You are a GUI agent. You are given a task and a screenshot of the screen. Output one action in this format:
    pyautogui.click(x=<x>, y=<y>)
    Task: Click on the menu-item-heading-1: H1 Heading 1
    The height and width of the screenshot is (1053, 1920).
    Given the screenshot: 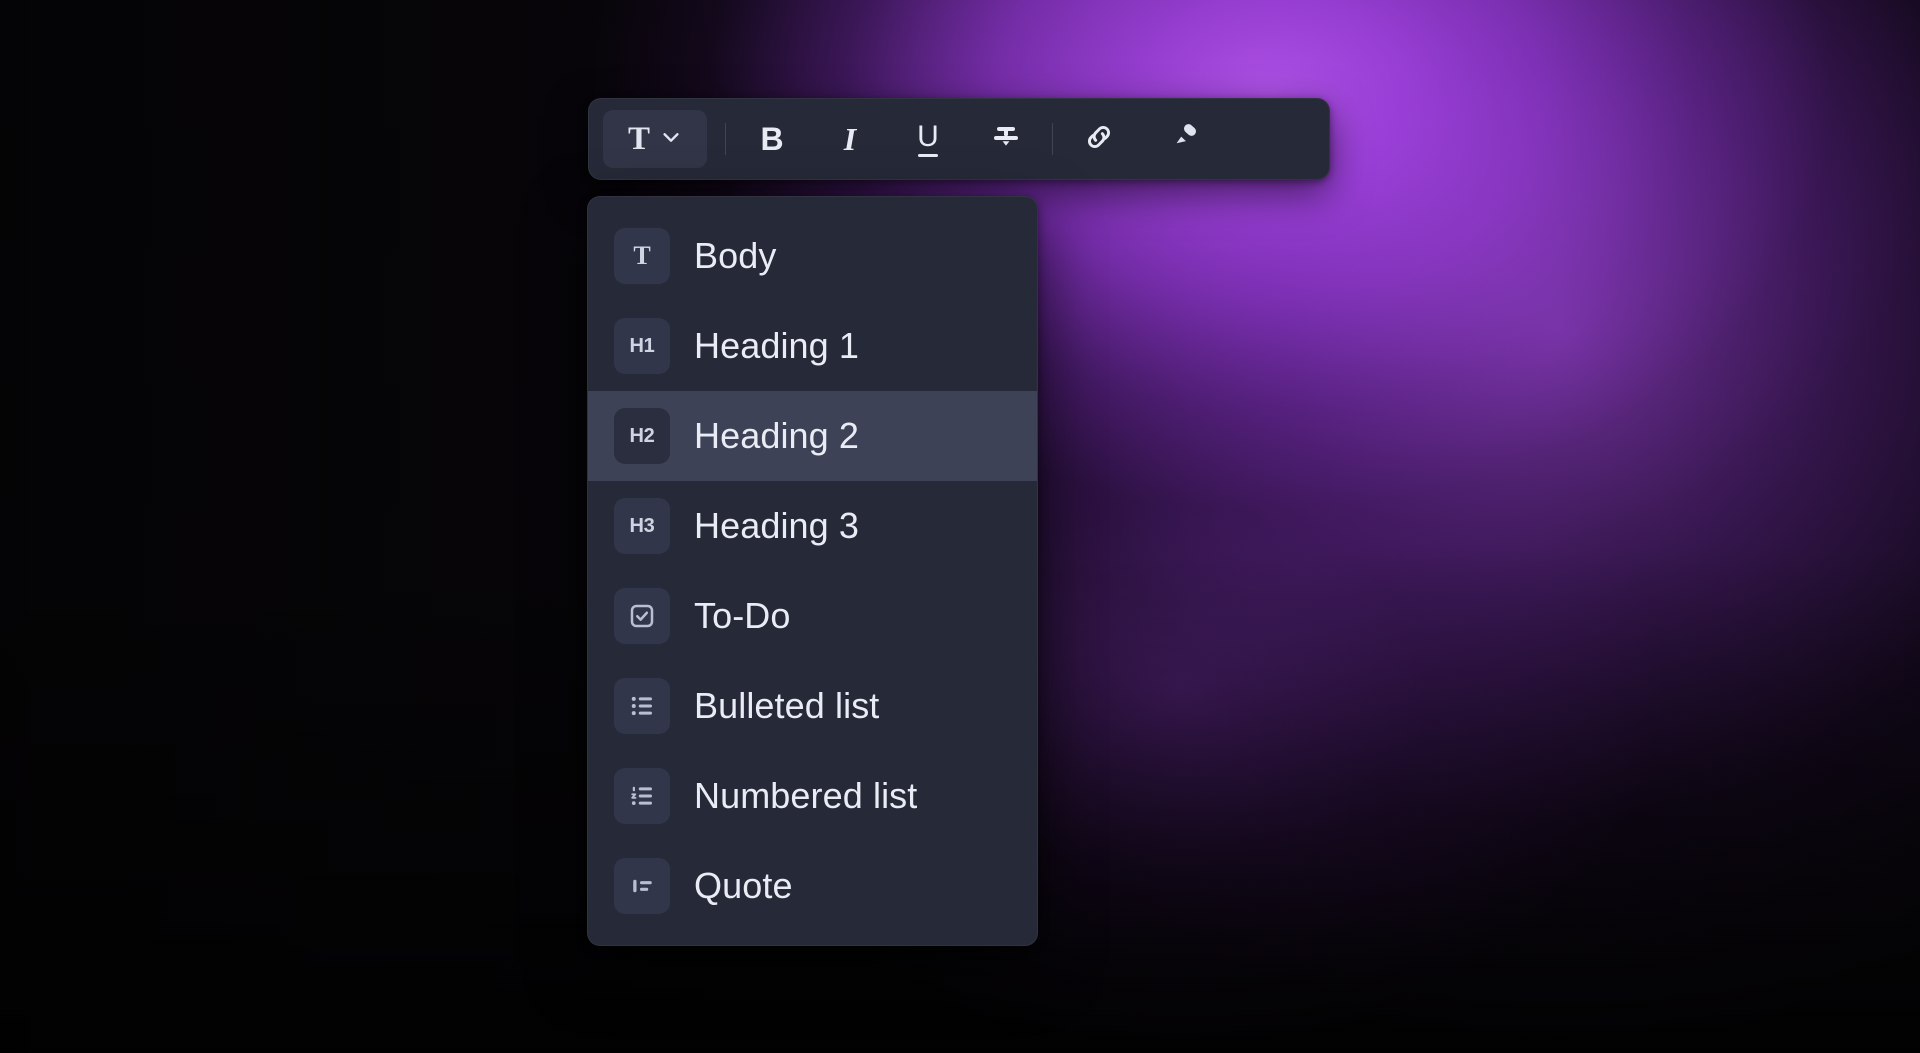 What is the action you would take?
    pyautogui.click(x=812, y=346)
    